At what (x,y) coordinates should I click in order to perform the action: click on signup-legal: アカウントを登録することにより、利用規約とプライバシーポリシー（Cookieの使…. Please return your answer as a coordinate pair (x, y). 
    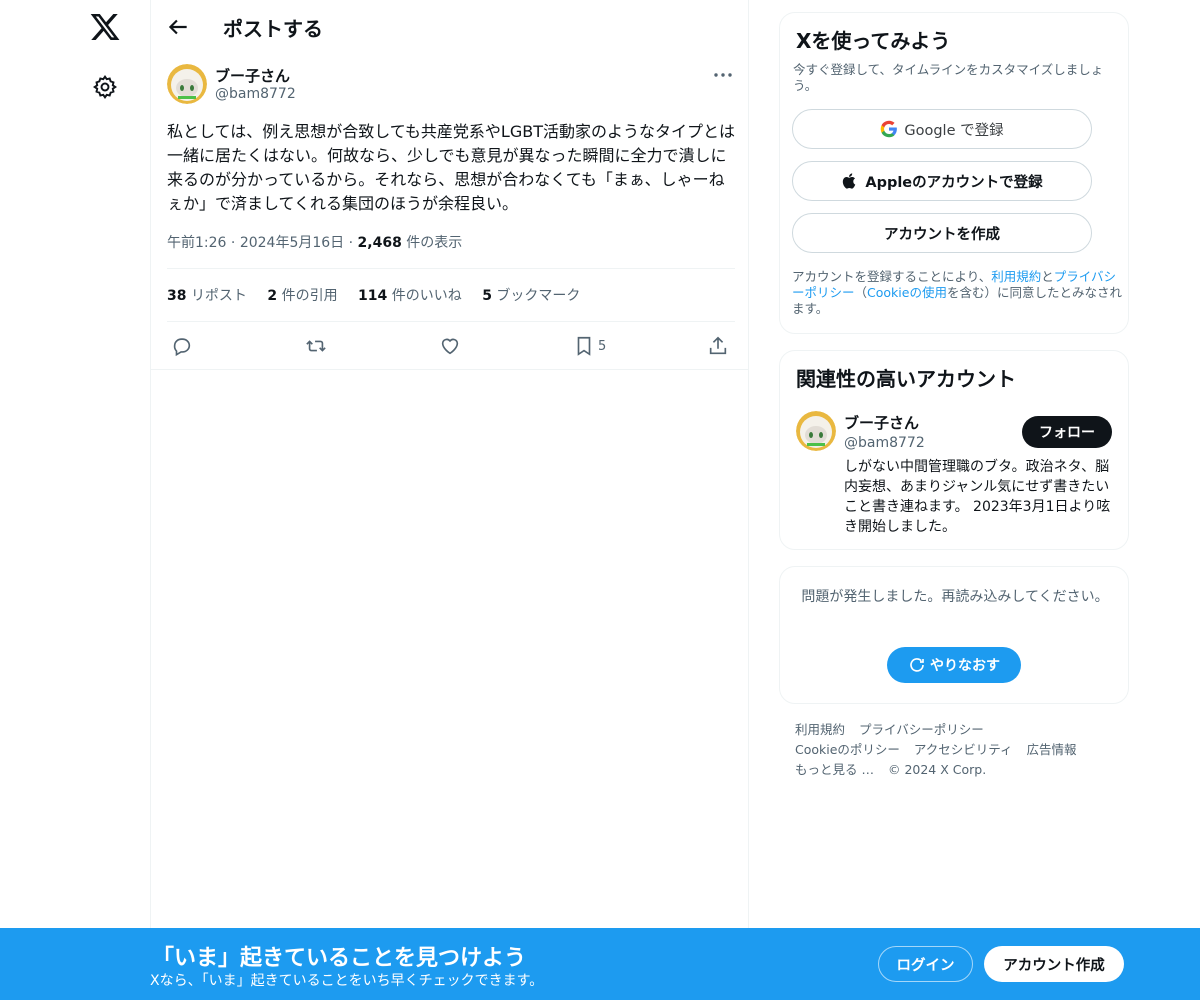
    Looking at the image, I should click on (957, 293).